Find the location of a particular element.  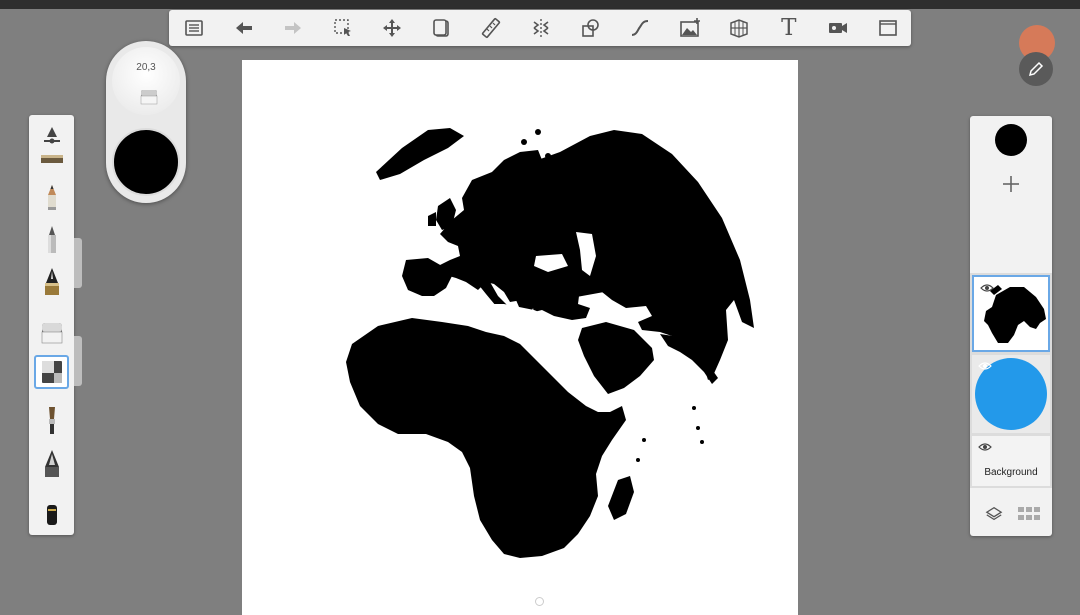

grid-view-icon is located at coordinates (1029, 514).